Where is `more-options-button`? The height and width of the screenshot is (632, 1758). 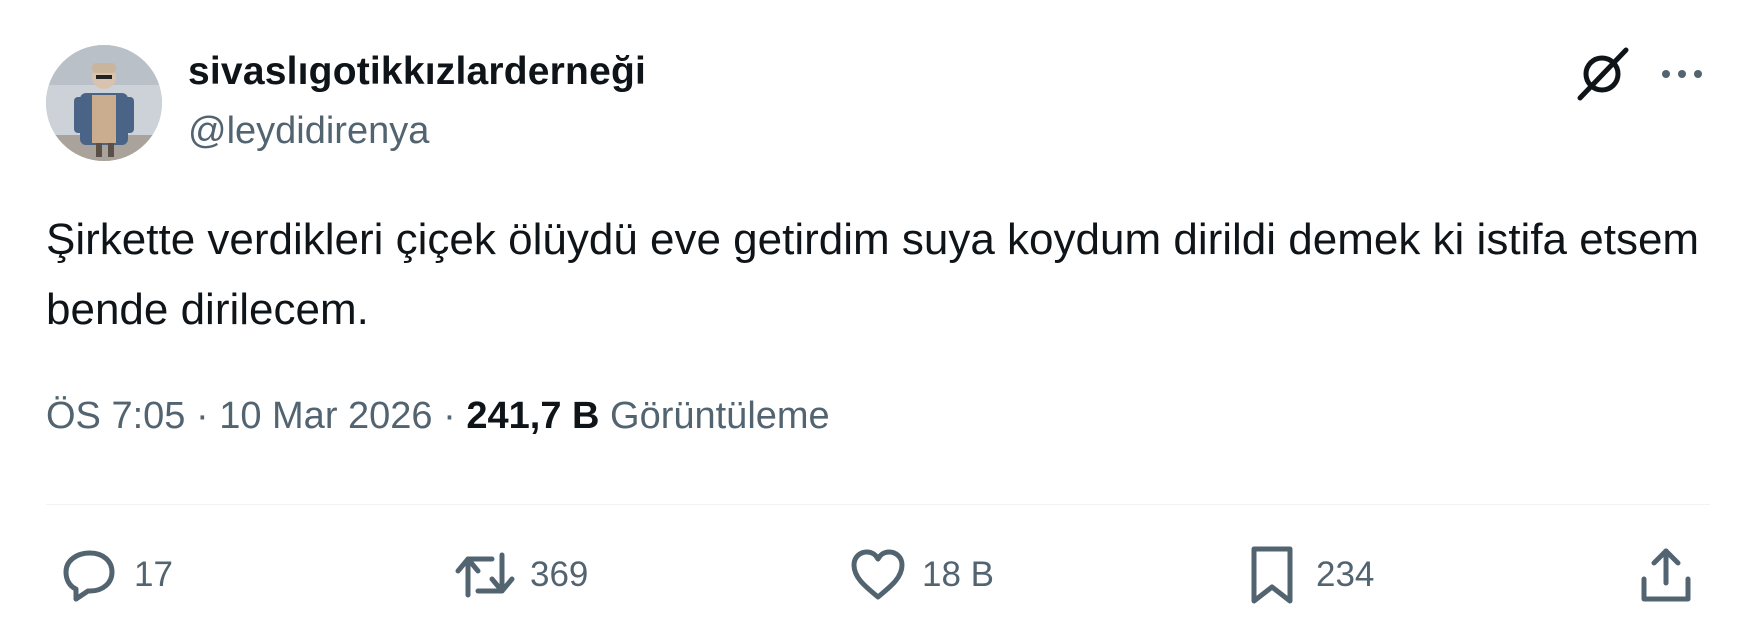
more-options-button is located at coordinates (1682, 74).